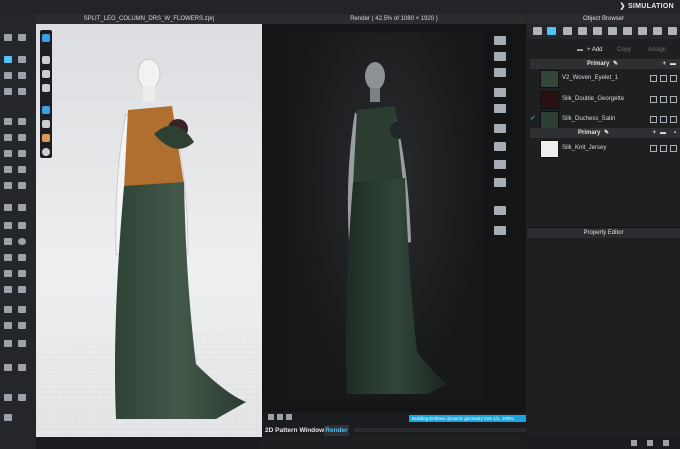  What do you see at coordinates (605, 64) in the screenshot?
I see `section-primary-1: Primary ✎ + ▬` at bounding box center [605, 64].